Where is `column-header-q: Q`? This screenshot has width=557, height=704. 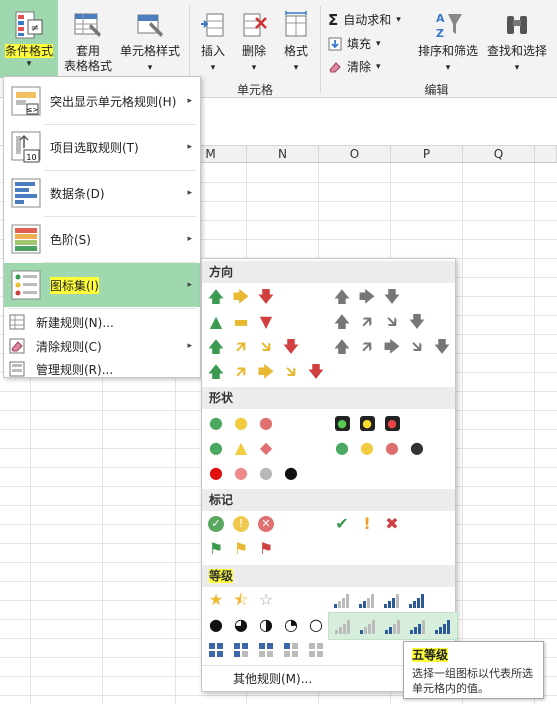 column-header-q: Q is located at coordinates (499, 154).